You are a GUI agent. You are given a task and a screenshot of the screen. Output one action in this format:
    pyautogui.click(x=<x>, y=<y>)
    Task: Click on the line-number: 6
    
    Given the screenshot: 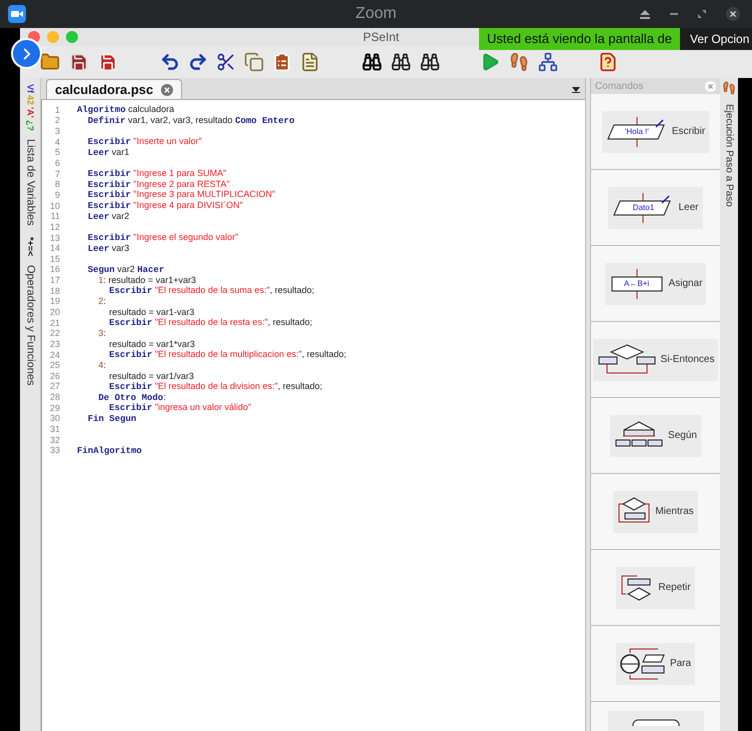 What is the action you would take?
    pyautogui.click(x=57, y=163)
    